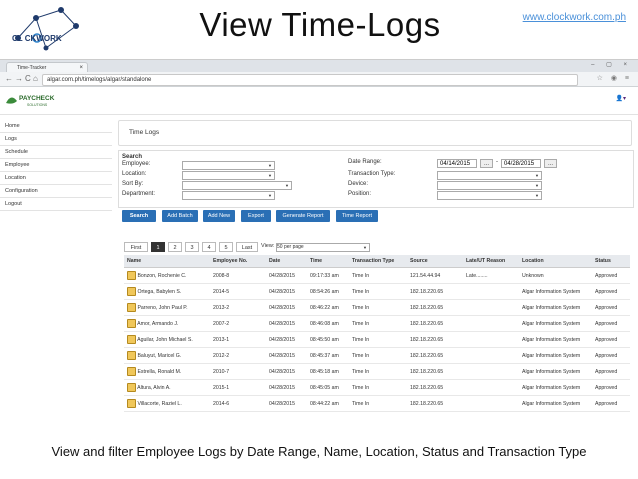  What do you see at coordinates (228, 165) in the screenshot?
I see `employee-select: ▼` at bounding box center [228, 165].